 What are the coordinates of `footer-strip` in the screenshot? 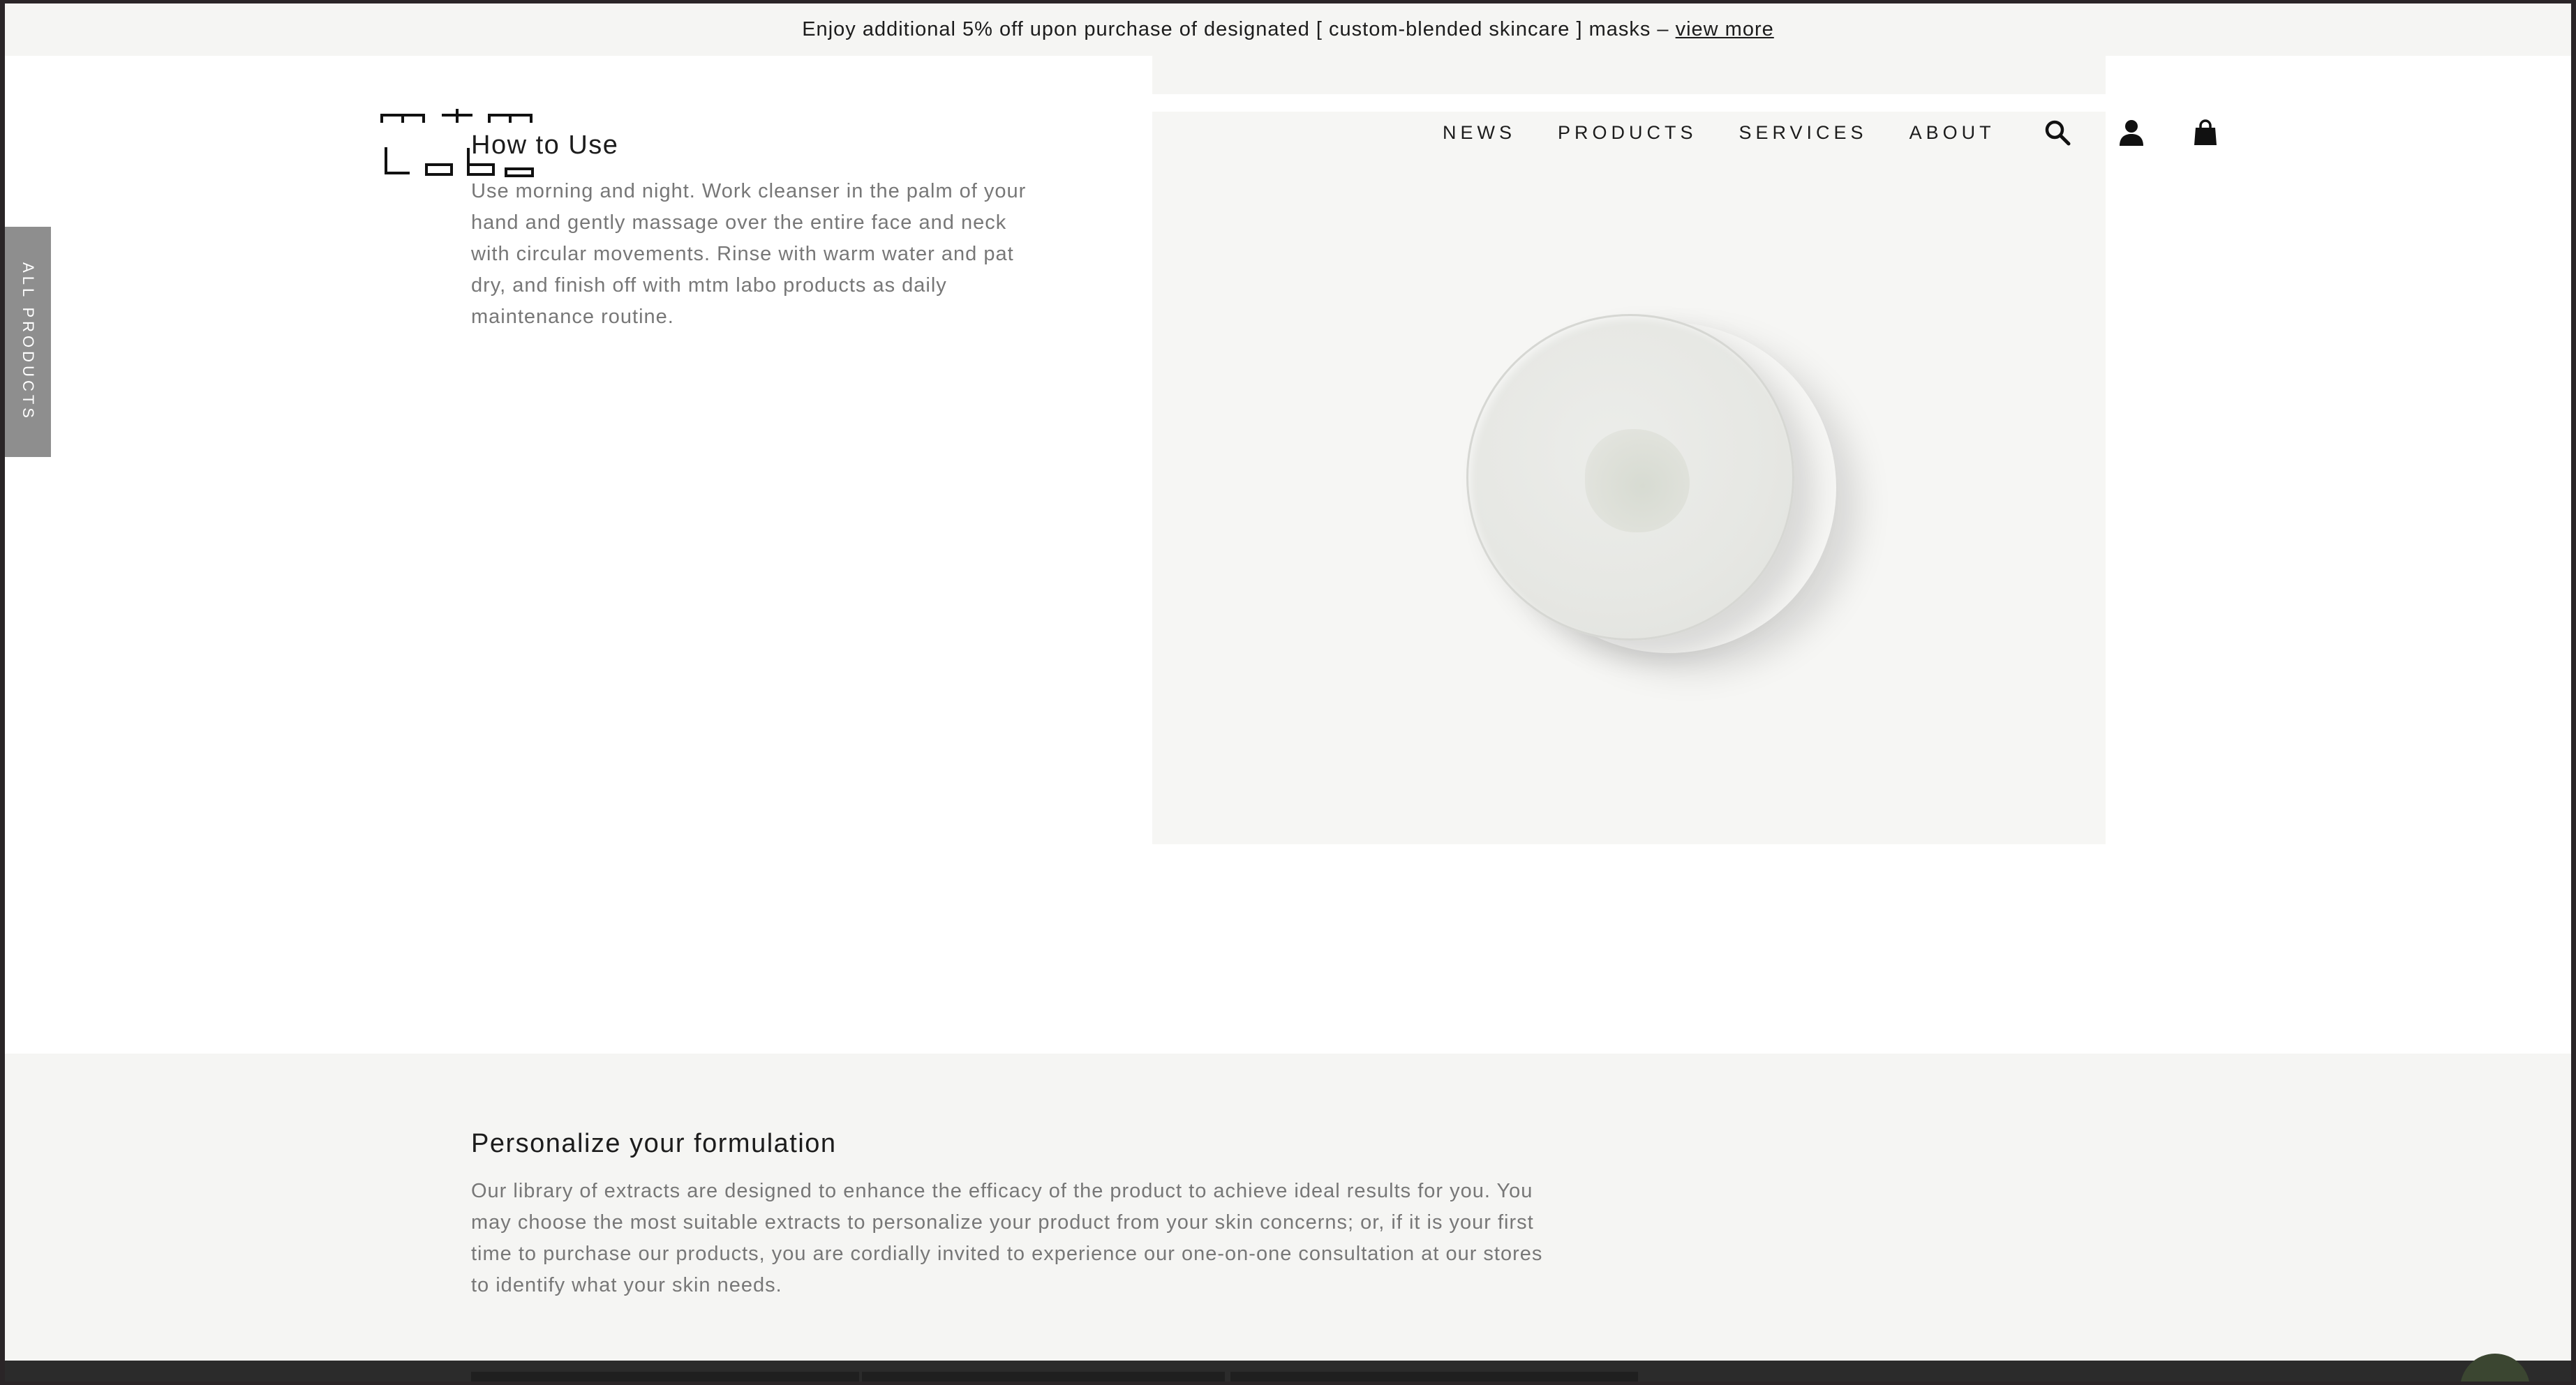 It's located at (1288, 1371).